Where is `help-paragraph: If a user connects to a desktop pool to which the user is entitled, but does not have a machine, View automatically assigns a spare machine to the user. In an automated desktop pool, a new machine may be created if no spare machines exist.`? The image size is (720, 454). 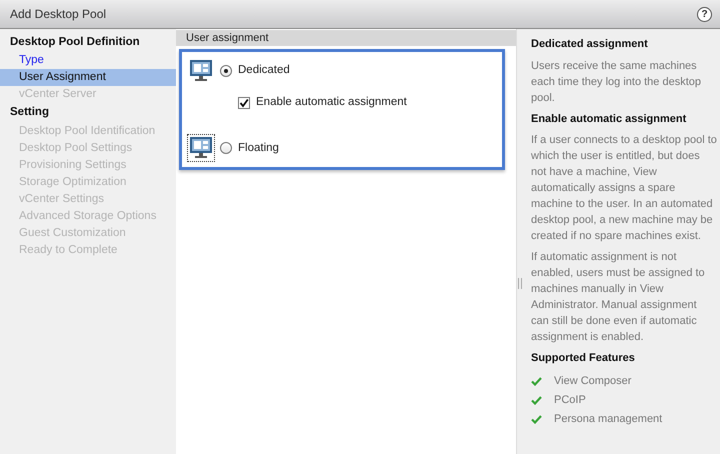
help-paragraph: If a user connects to a desktop pool to which the user is entitled, but does not have a machine, View automatically assigns a spare machine to the user. In an automated desktop pool, a new machine may be created if no spare machines exist. is located at coordinates (624, 188).